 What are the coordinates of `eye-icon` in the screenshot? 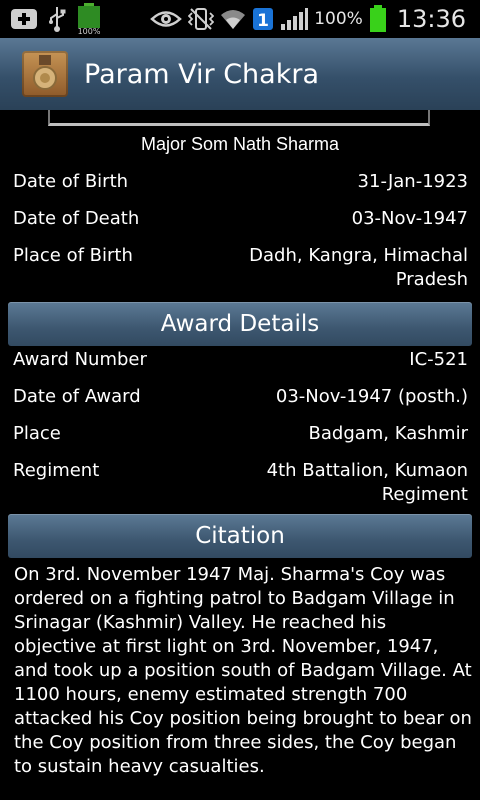 It's located at (166, 19).